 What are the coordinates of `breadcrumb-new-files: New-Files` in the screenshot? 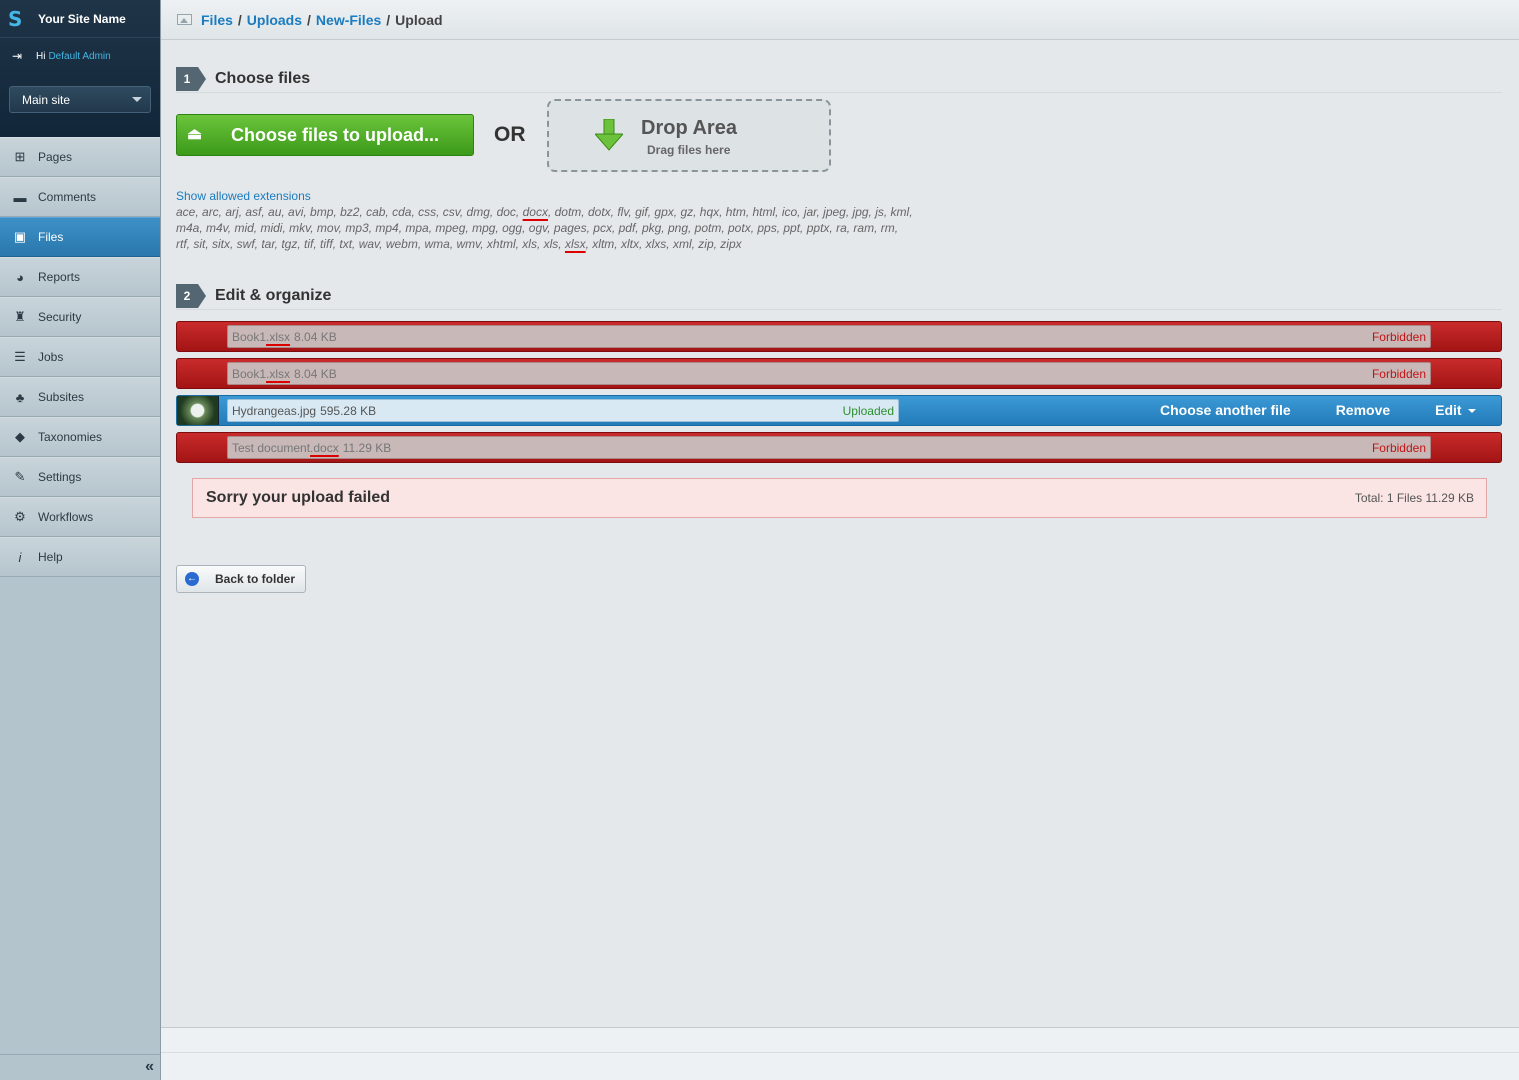 It's located at (348, 20).